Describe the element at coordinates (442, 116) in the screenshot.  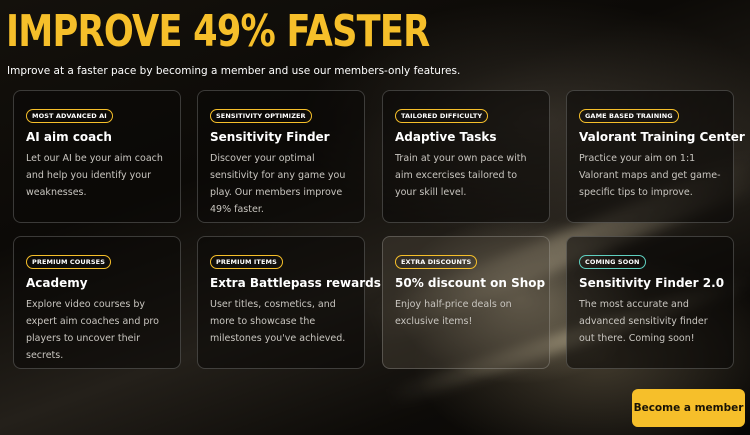
I see `feature-badge: TAILORED DIFFICULTY` at that location.